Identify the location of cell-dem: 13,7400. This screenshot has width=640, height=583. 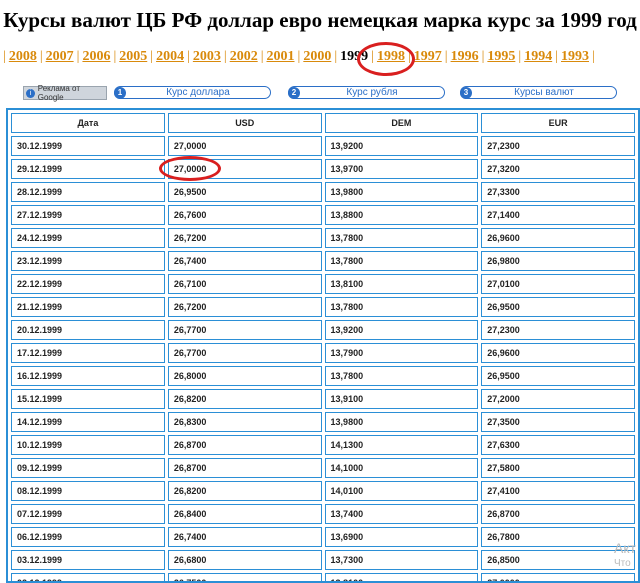
(401, 514).